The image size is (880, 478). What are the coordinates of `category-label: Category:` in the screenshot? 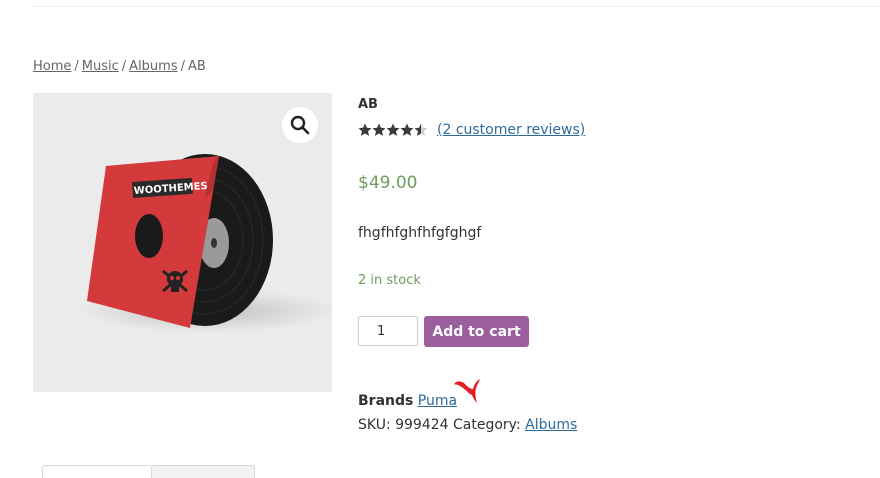 It's located at (487, 425).